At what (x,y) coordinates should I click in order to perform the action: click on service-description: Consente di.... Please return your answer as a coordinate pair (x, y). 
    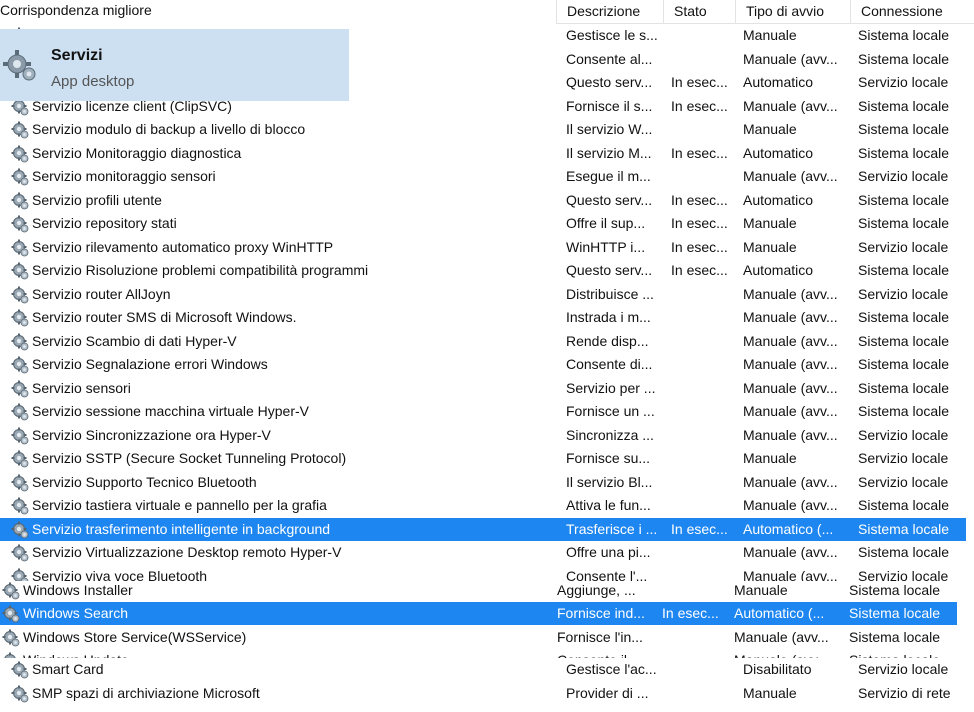
    Looking at the image, I should click on (609, 364).